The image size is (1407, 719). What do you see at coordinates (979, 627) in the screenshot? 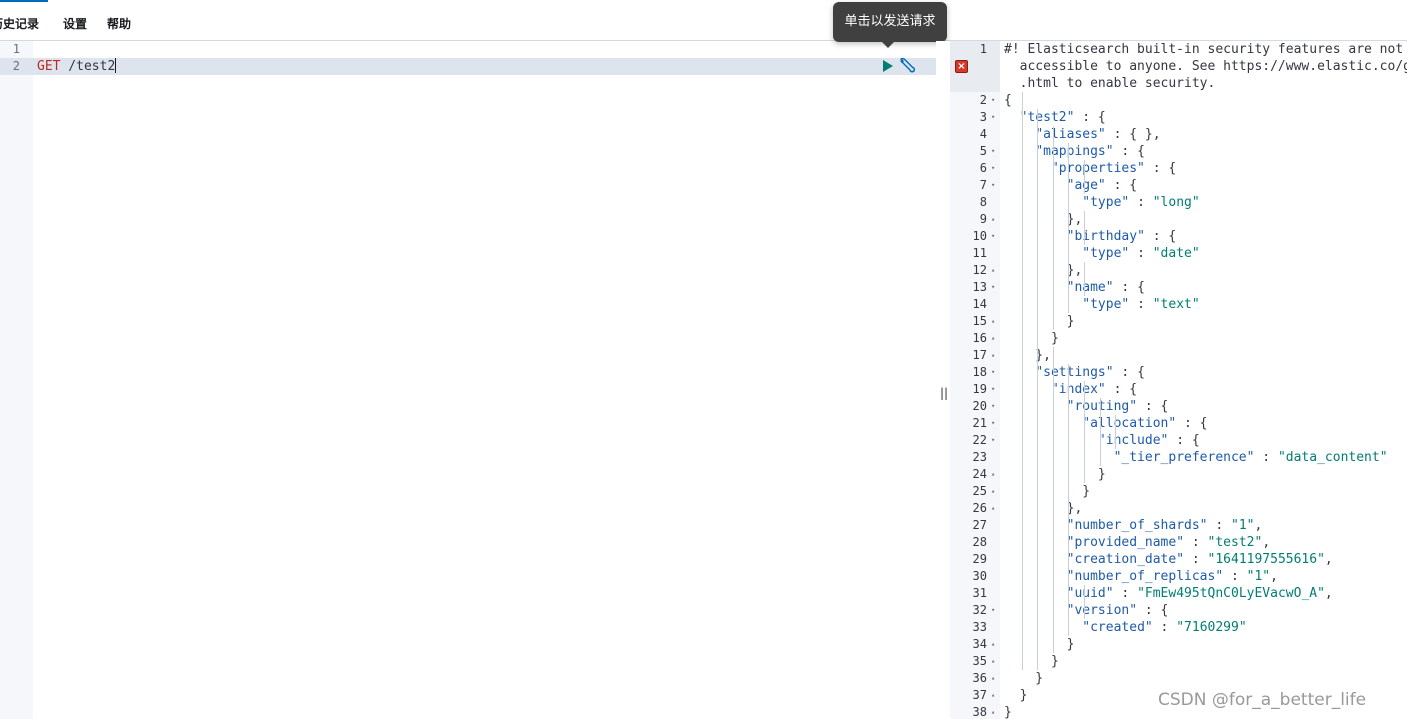
I see `line-number: 33` at bounding box center [979, 627].